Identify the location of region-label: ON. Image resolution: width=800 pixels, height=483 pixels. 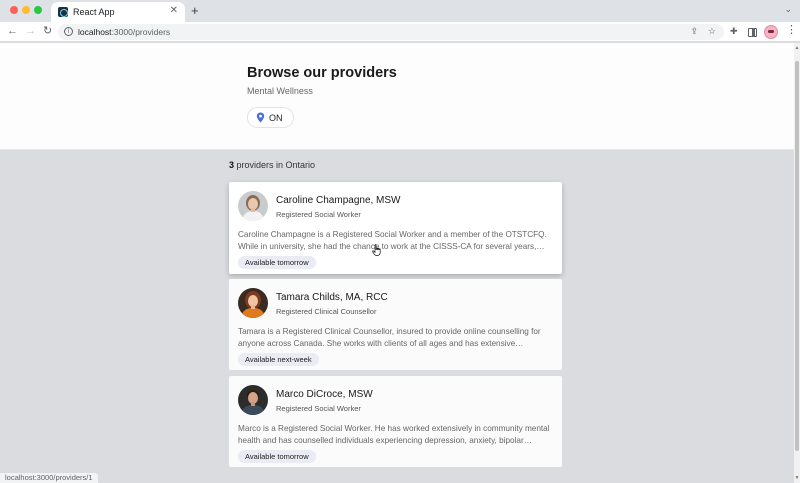
(276, 117).